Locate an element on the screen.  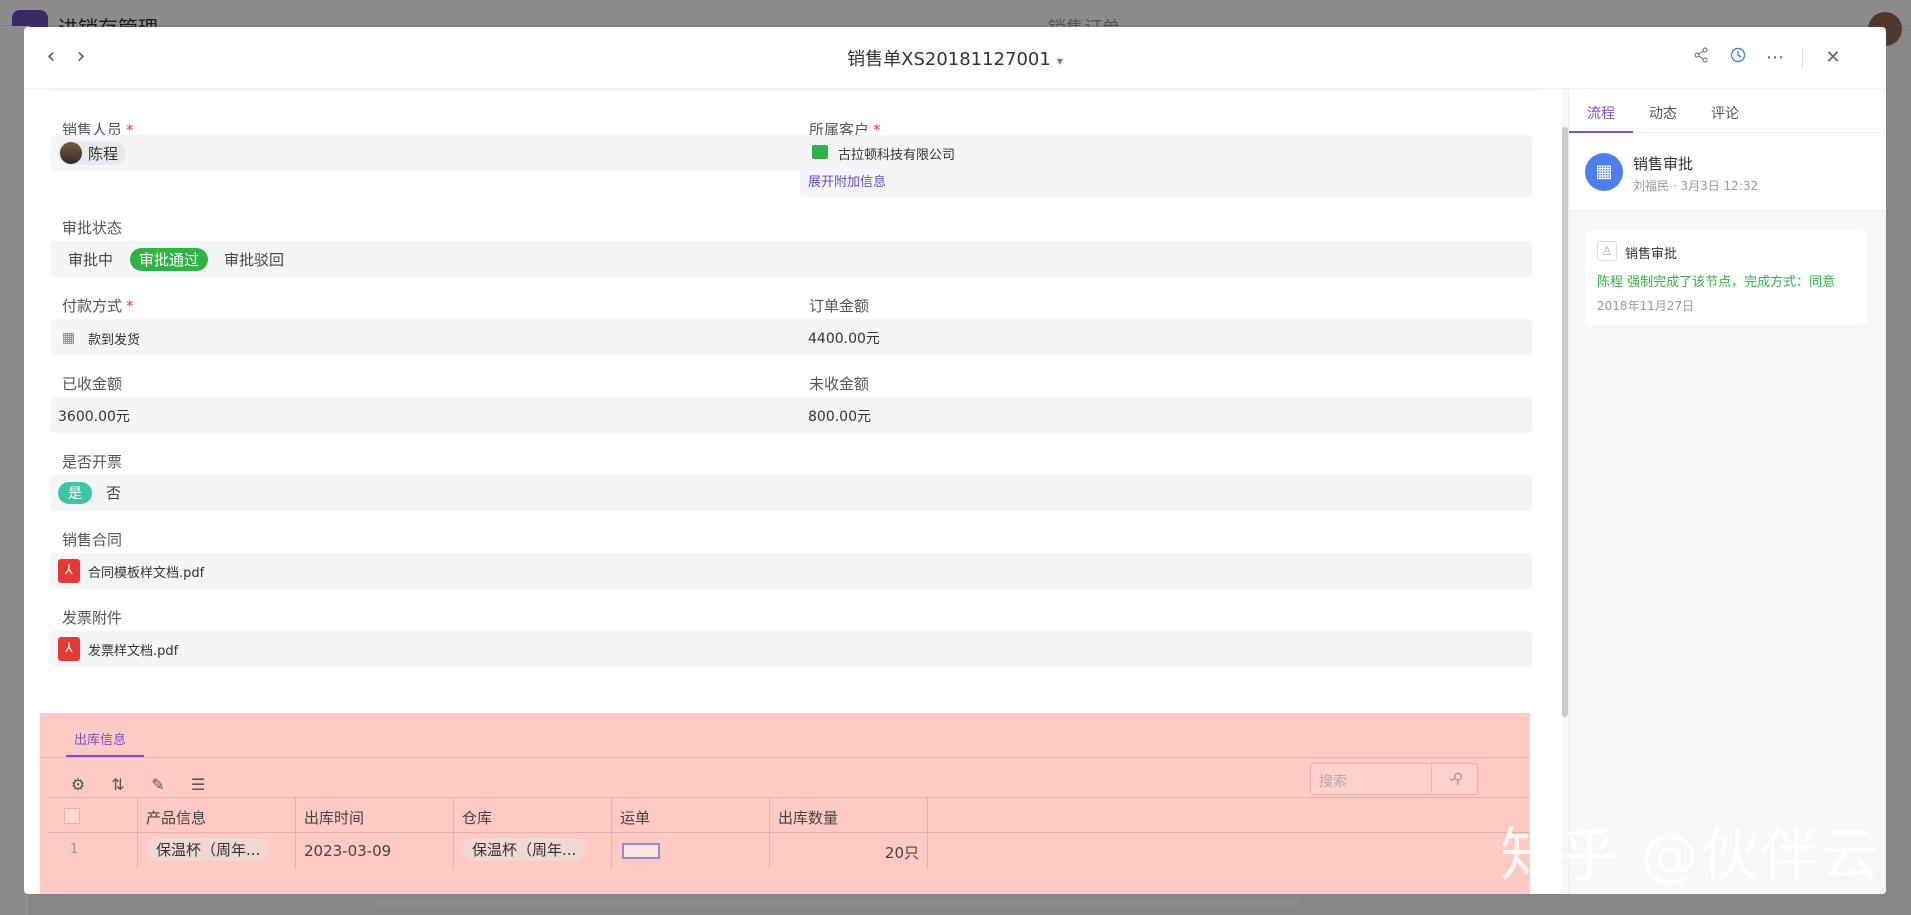
grid-icon: ▦ is located at coordinates (69, 338).